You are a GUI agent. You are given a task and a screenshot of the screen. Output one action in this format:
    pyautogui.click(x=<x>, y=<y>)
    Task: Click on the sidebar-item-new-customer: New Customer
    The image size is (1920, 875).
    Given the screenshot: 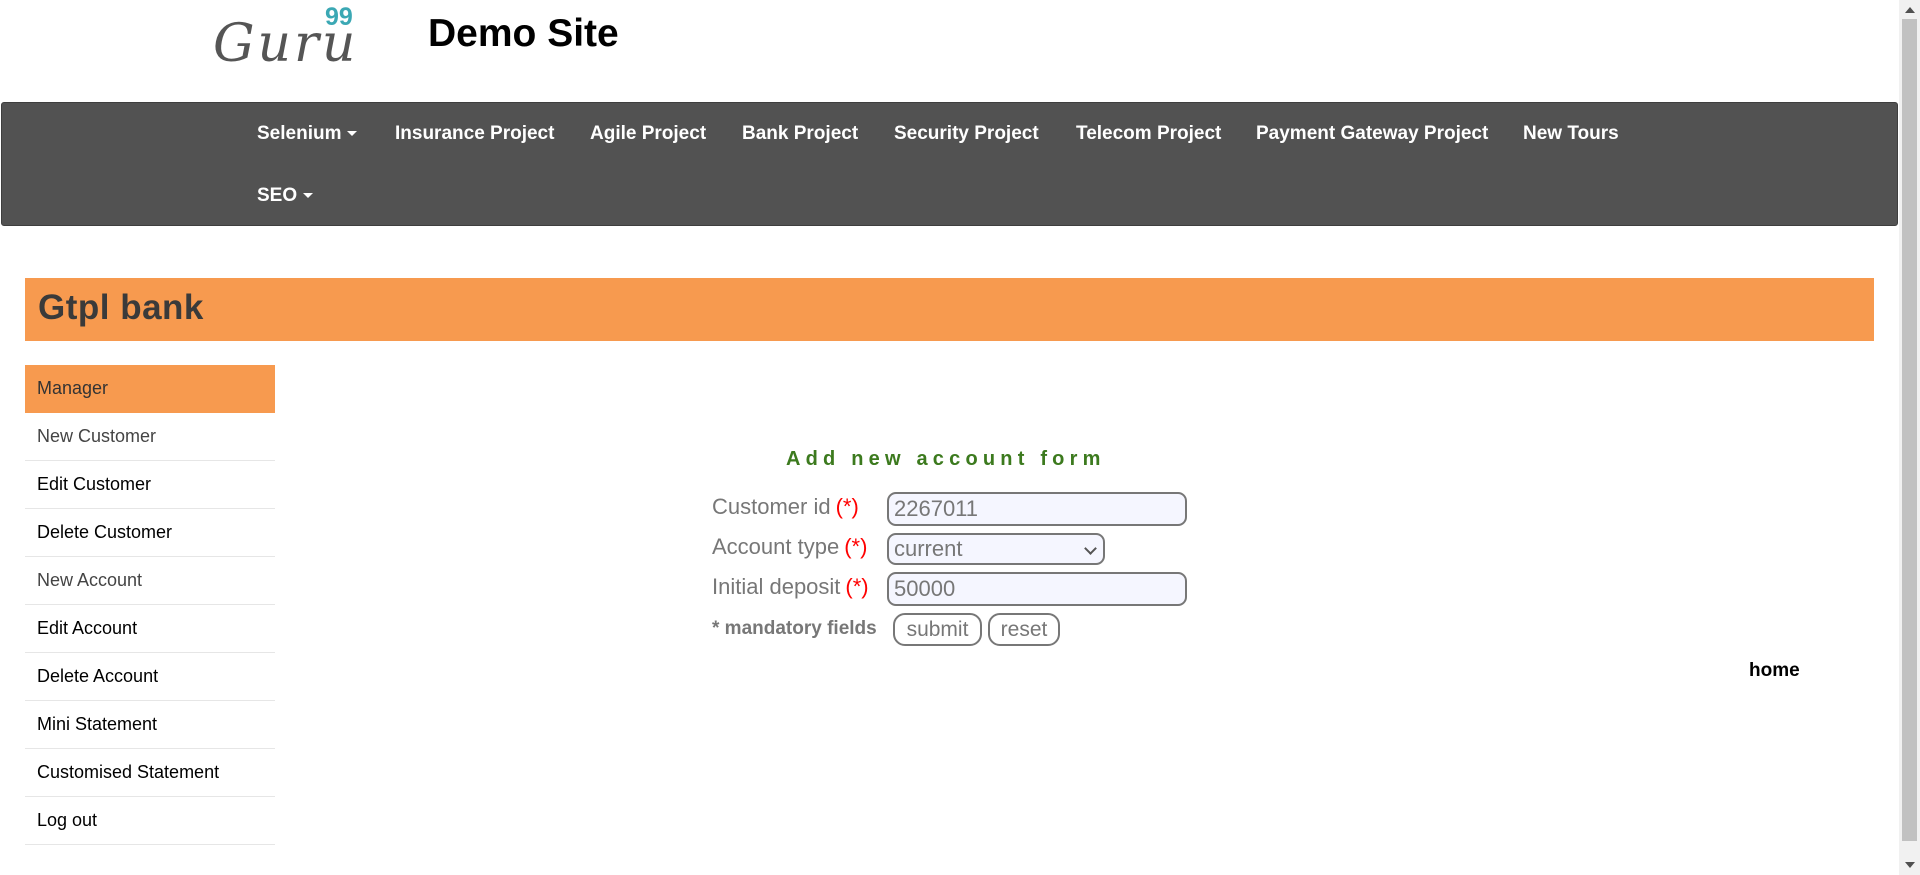 What is the action you would take?
    pyautogui.click(x=150, y=437)
    